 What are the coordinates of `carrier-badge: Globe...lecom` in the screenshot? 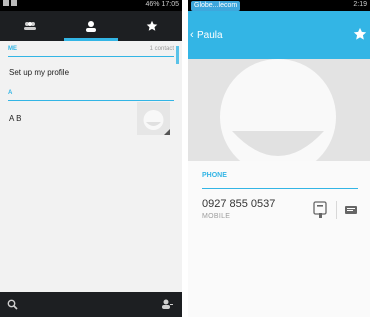 It's located at (216, 6).